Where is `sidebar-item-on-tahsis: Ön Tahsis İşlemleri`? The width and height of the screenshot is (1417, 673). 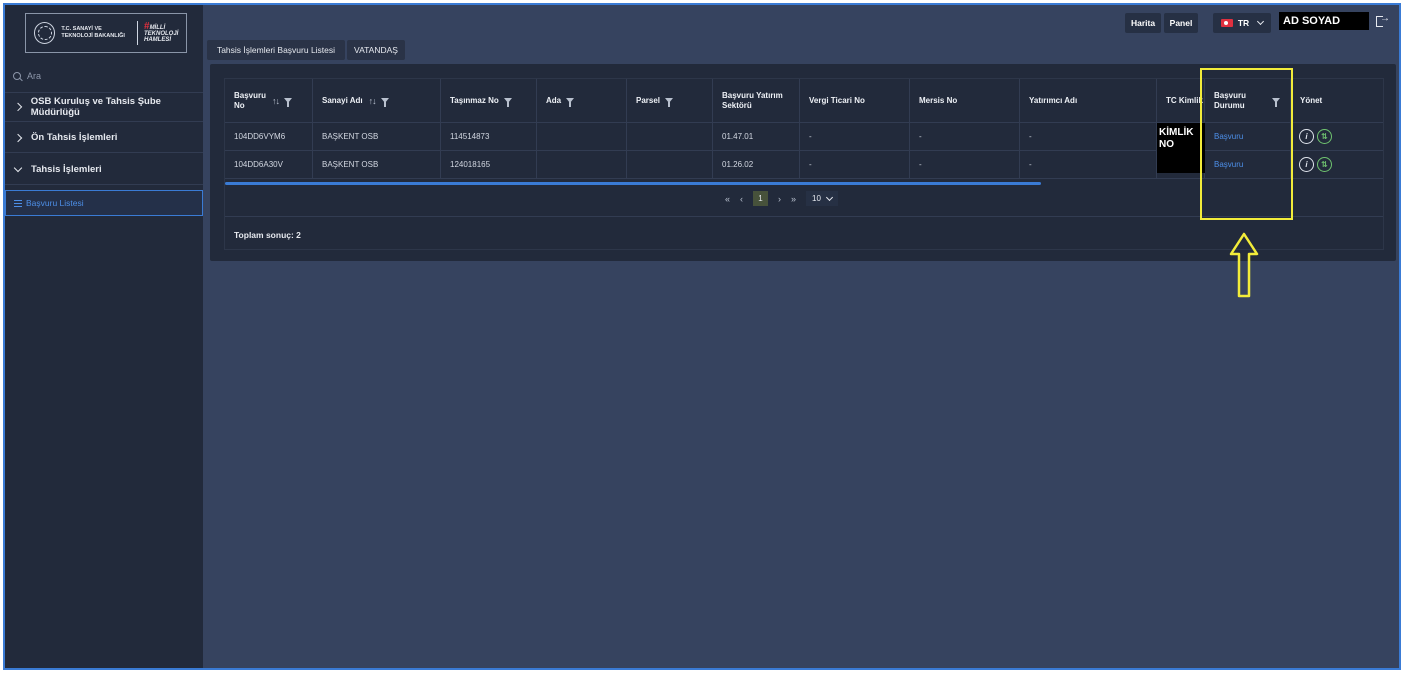 sidebar-item-on-tahsis: Ön Tahsis İşlemleri is located at coordinates (104, 138).